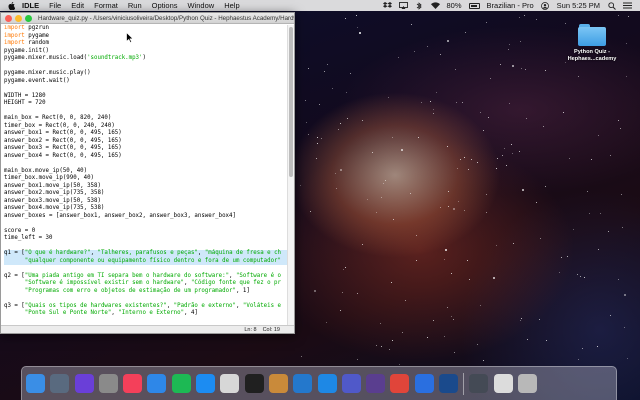 This screenshot has height=400, width=640. What do you see at coordinates (627, 5) in the screenshot?
I see `control-center-icon` at bounding box center [627, 5].